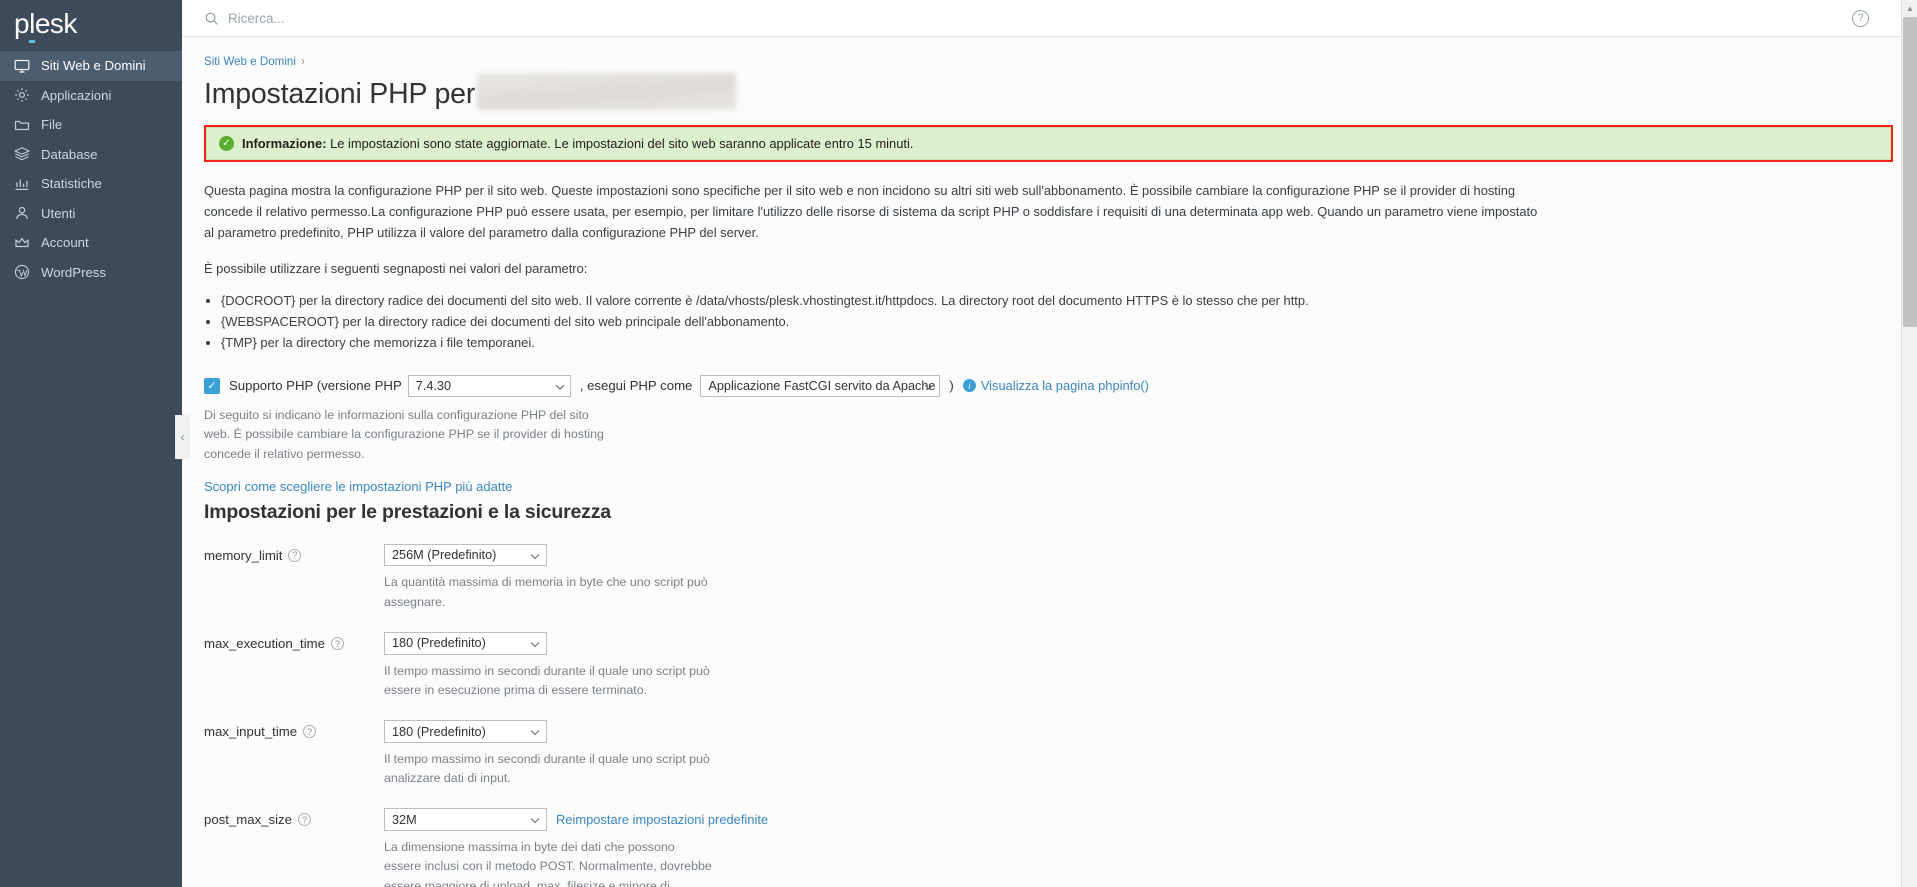 The image size is (1917, 887). I want to click on php-support-label: Supporto PHP (versione PHP, so click(315, 386).